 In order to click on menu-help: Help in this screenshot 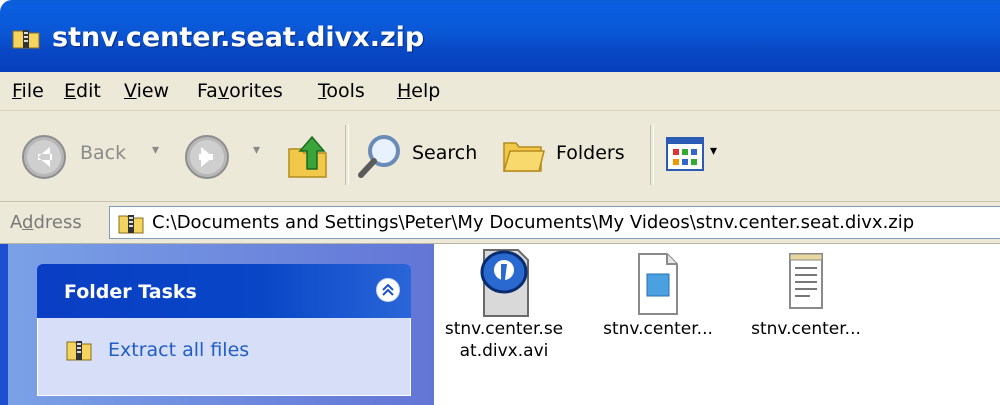, I will do `click(418, 91)`.